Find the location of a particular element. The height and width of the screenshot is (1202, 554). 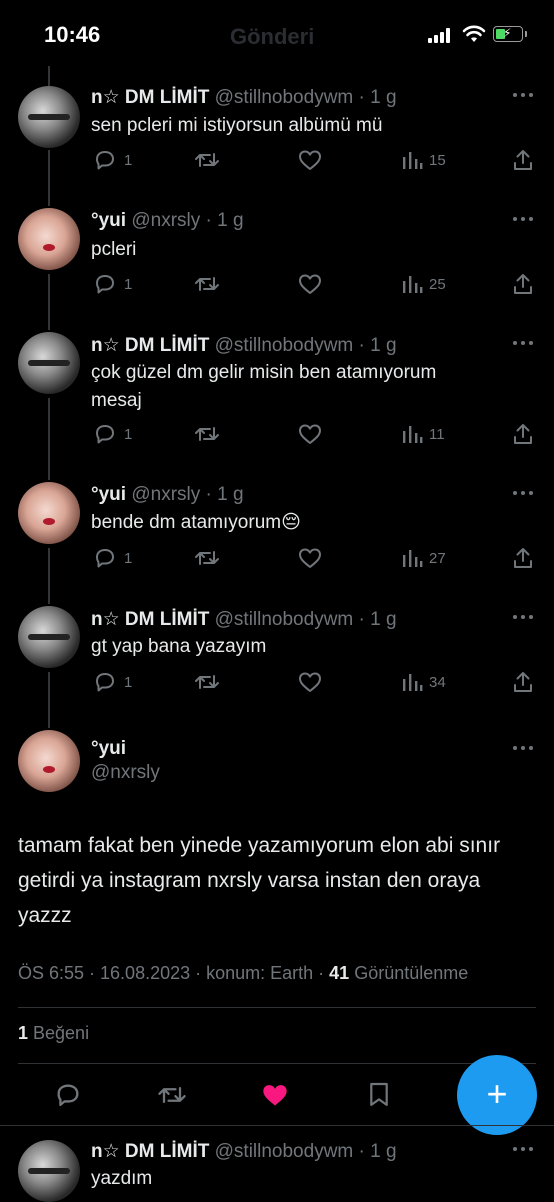

views-button: 34 is located at coordinates (423, 682).